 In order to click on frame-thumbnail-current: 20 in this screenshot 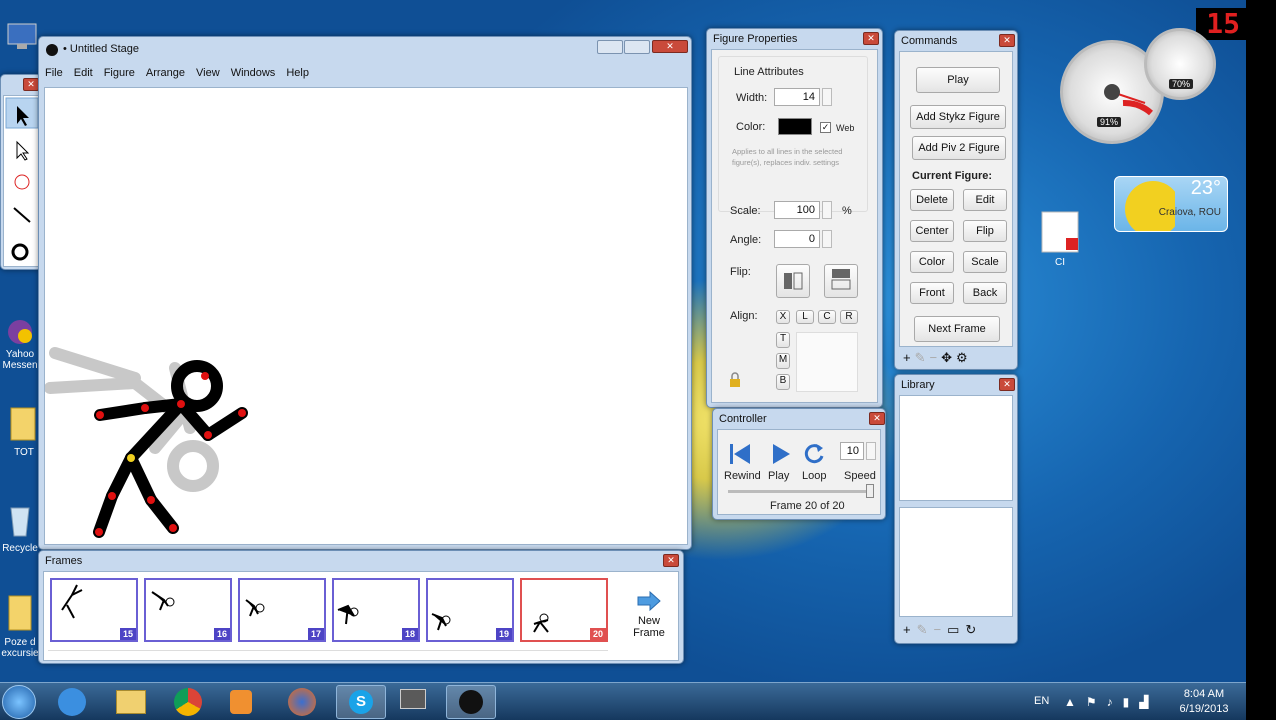, I will do `click(564, 610)`.